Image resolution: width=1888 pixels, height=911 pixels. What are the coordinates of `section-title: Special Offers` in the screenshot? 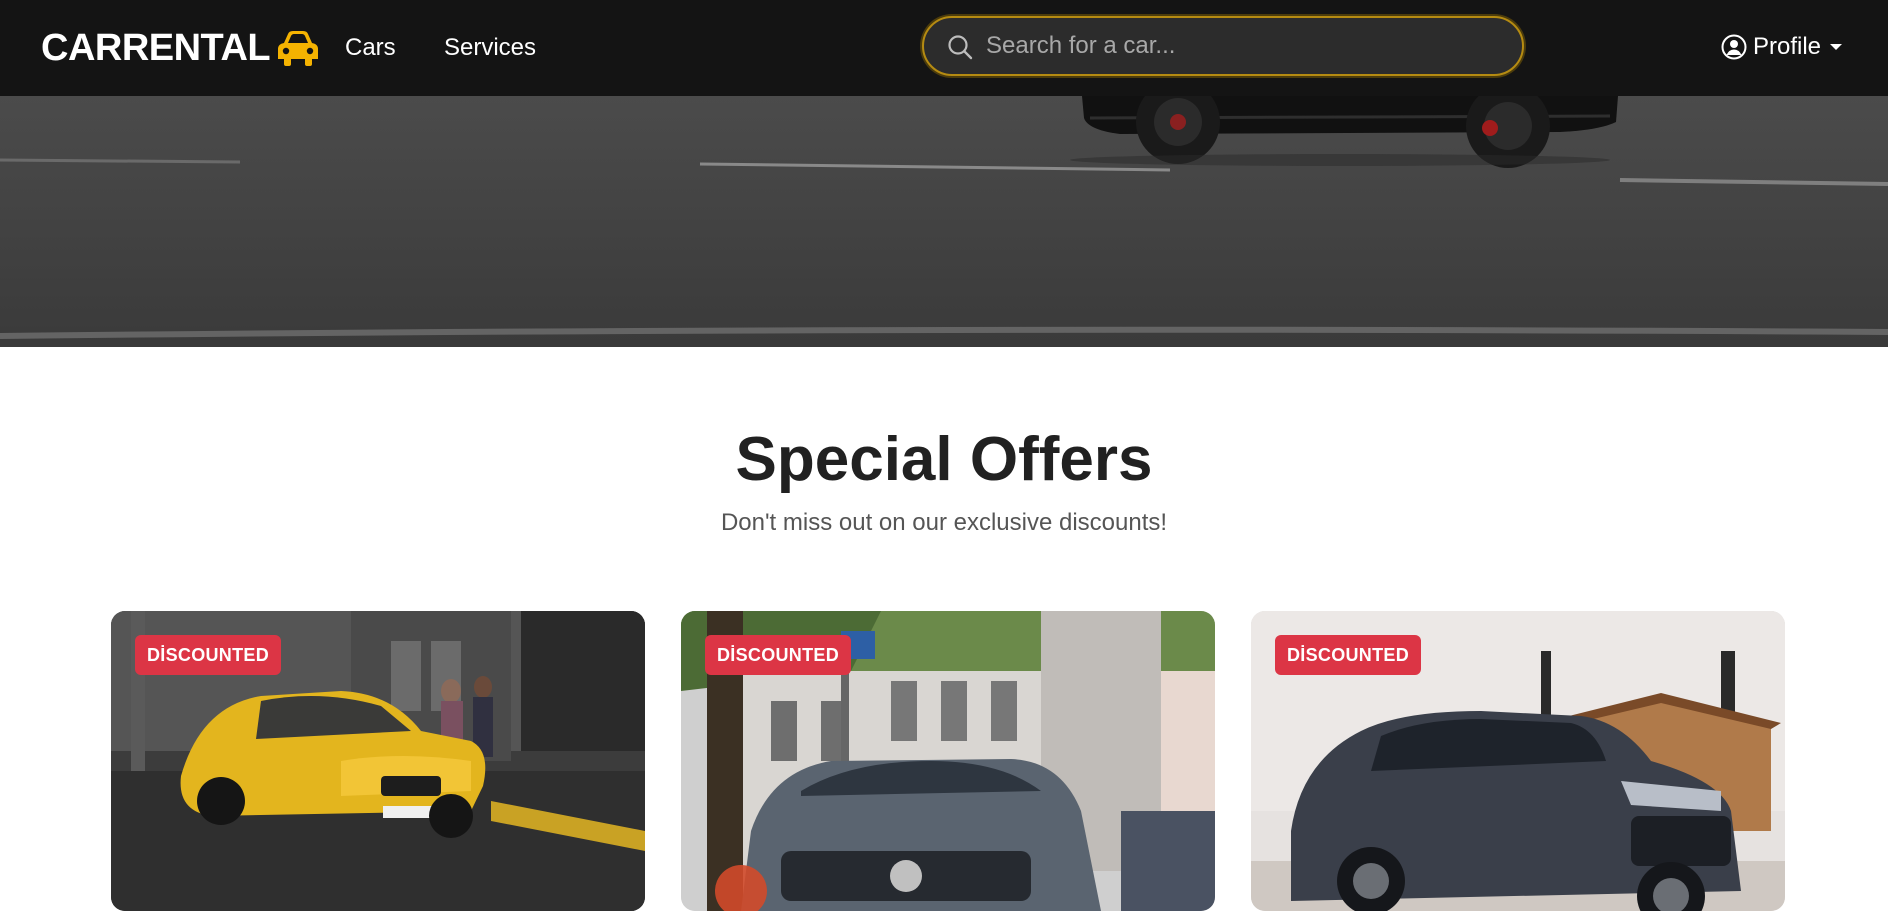 It's located at (944, 459).